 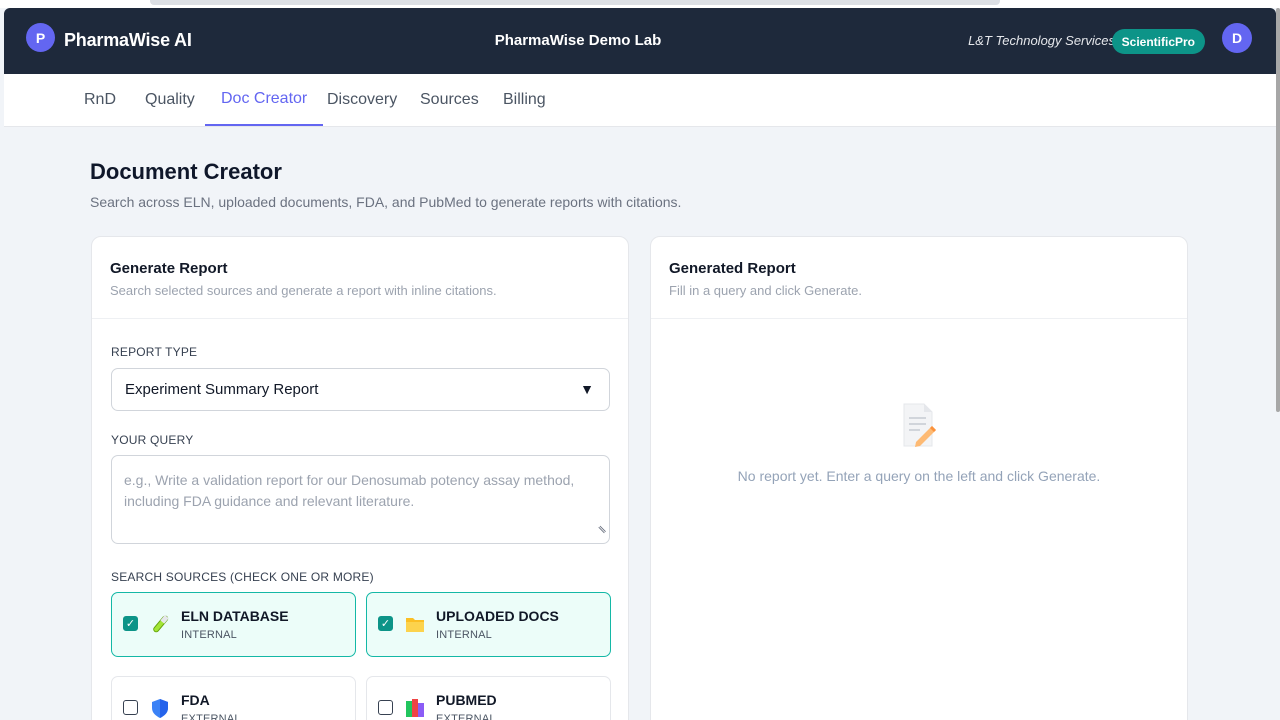 What do you see at coordinates (524, 100) in the screenshot?
I see `tab-billing: Billing` at bounding box center [524, 100].